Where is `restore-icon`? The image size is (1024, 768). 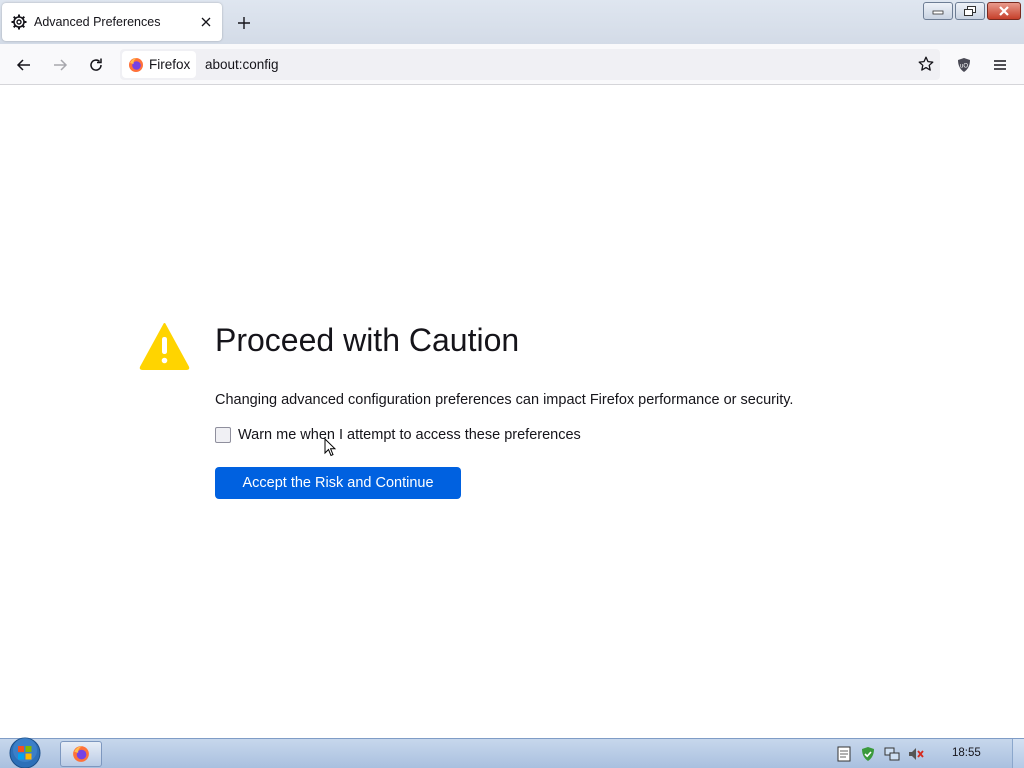 restore-icon is located at coordinates (970, 11).